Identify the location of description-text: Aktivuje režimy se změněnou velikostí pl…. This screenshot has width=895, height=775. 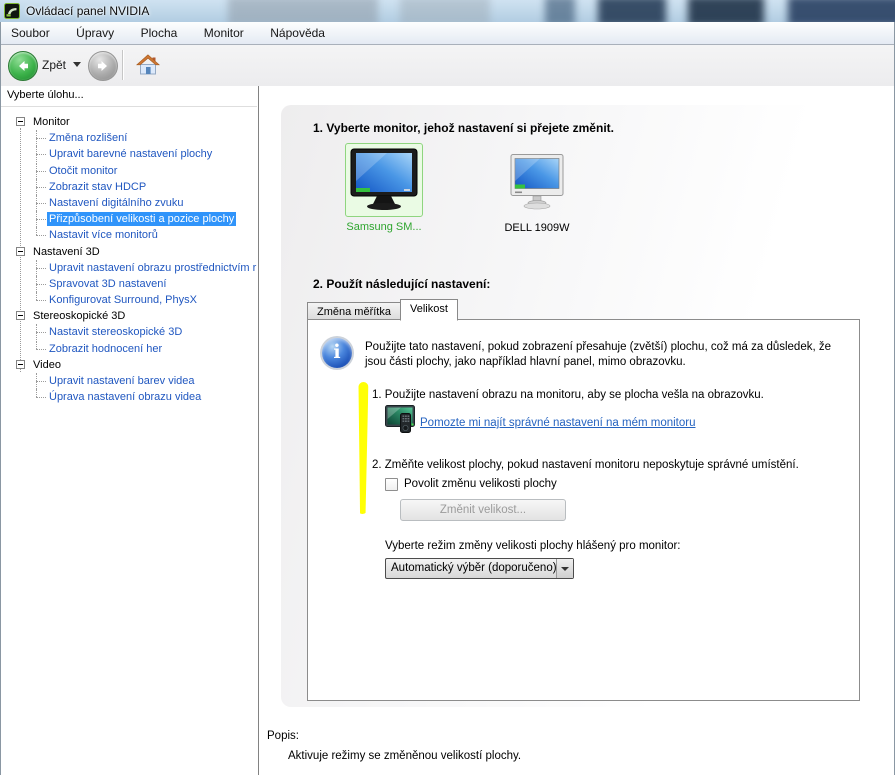
(405, 756).